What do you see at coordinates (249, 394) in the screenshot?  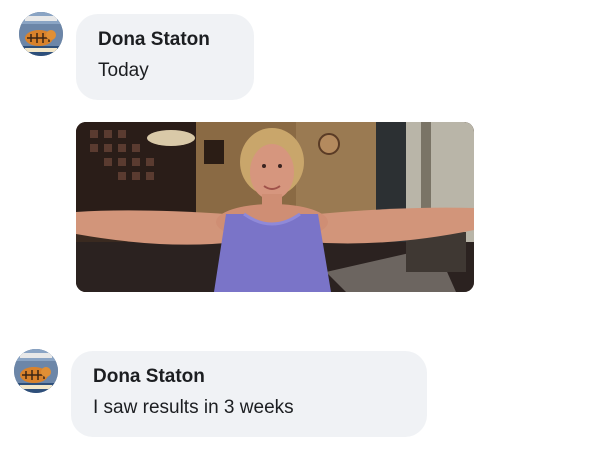 I see `message-bubble: Dona Staton I saw results in 3 weeks` at bounding box center [249, 394].